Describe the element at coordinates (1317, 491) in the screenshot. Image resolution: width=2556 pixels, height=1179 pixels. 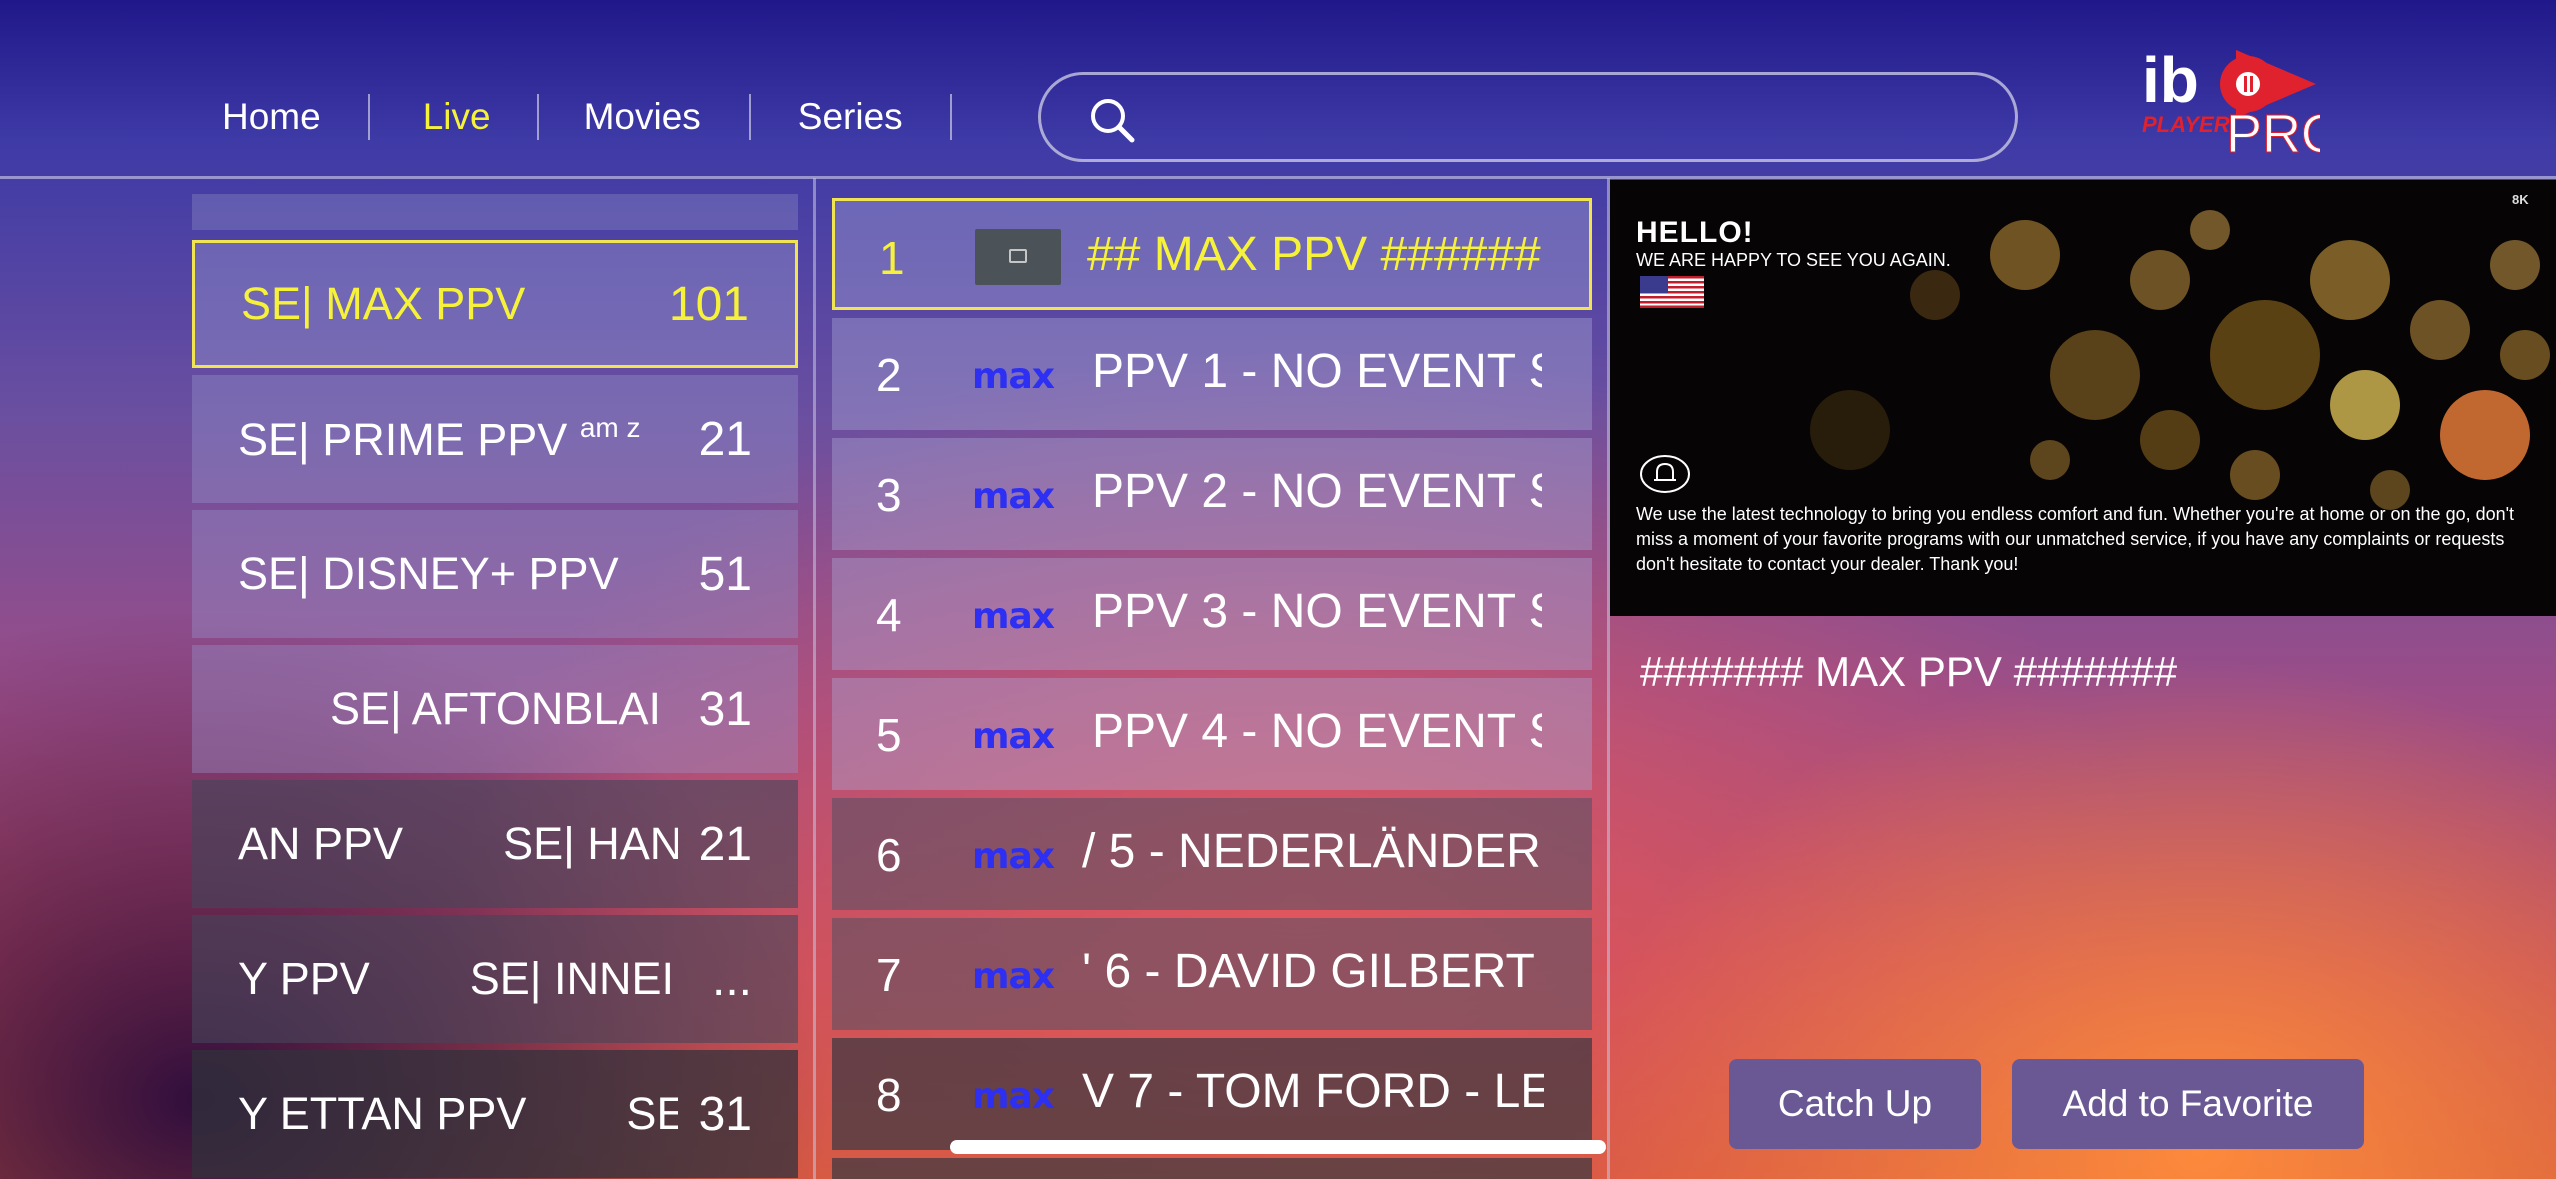
I see `channel-title: PPV 2 - NO EVENT S` at that location.